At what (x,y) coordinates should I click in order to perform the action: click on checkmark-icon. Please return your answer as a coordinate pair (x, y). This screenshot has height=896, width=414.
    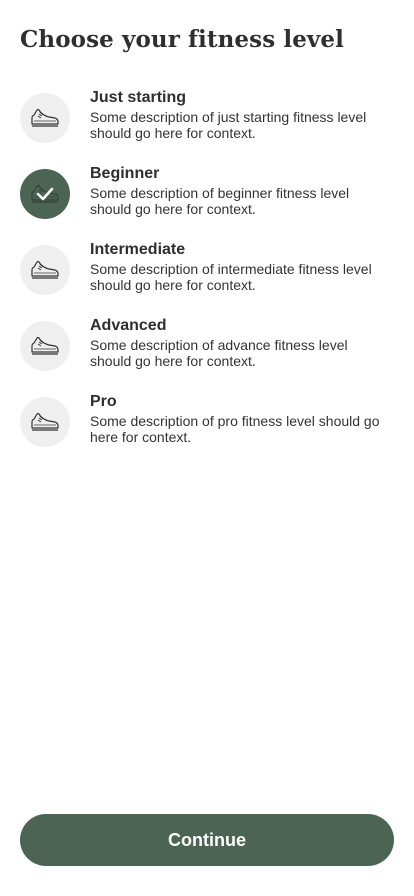
    Looking at the image, I should click on (45, 194).